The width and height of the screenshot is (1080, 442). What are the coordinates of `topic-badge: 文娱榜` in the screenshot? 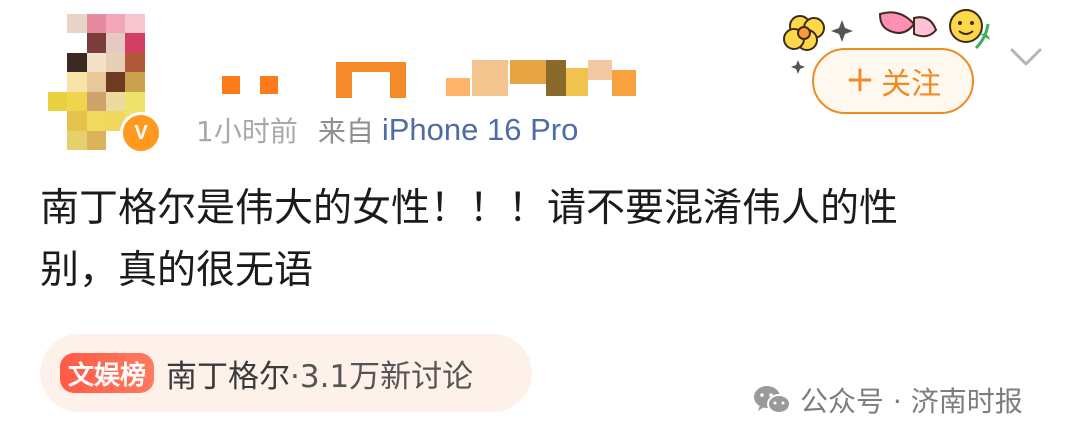 It's located at (107, 373).